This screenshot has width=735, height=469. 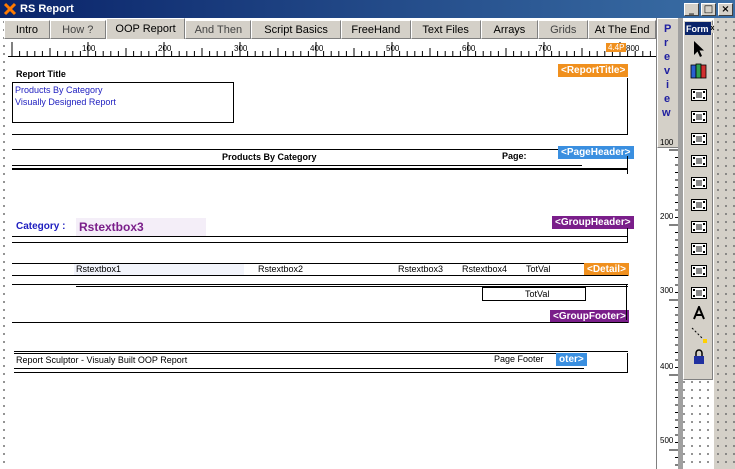 I want to click on group-header-tag: <GroupHeader>, so click(x=593, y=222).